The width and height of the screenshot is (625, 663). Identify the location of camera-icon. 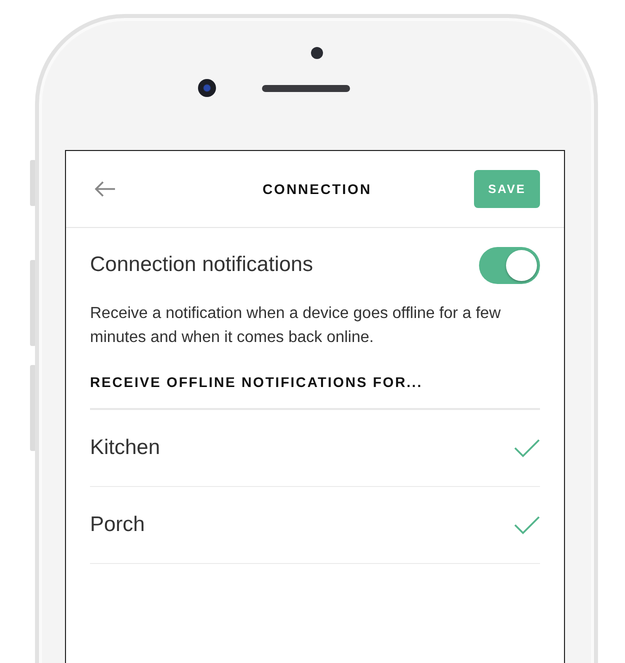
(207, 88).